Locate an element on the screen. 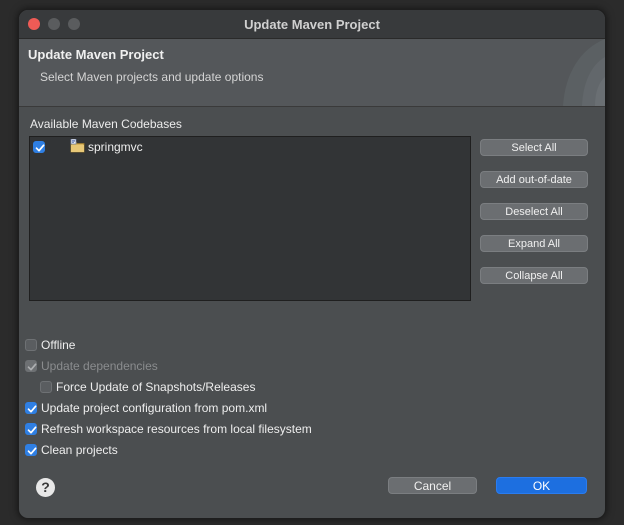 Image resolution: width=624 pixels, height=525 pixels. select-all-button: Select All is located at coordinates (534, 147).